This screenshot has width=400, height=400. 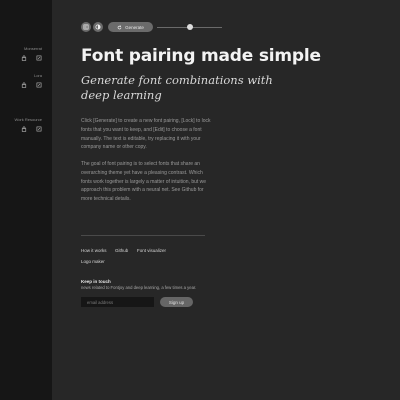 I want to click on contrast-toggle-button, so click(x=98, y=27).